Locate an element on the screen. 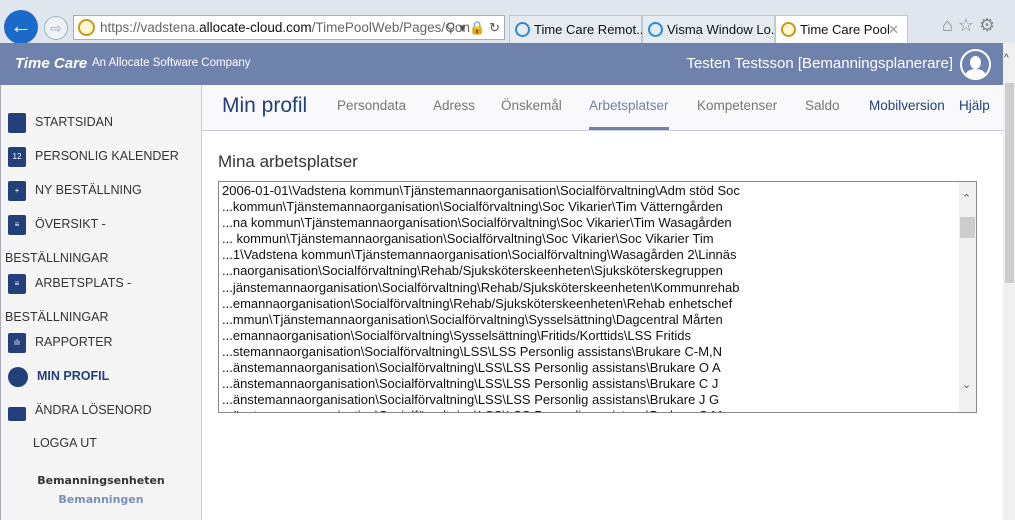 The width and height of the screenshot is (1015, 520). sidebar-item-label: ÖVERSIKT - is located at coordinates (70, 224).